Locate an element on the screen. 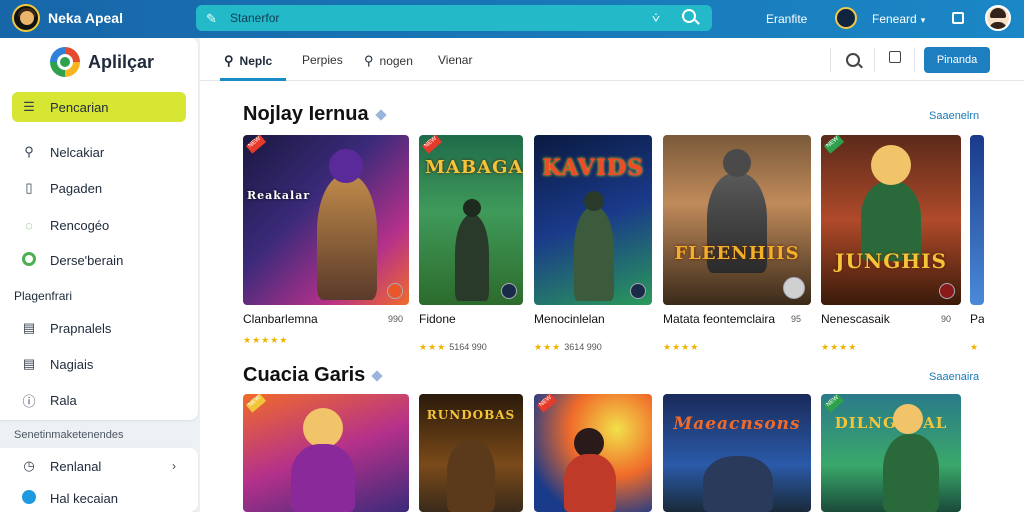 The height and width of the screenshot is (512, 1024). game-title: Fidone is located at coordinates (437, 319).